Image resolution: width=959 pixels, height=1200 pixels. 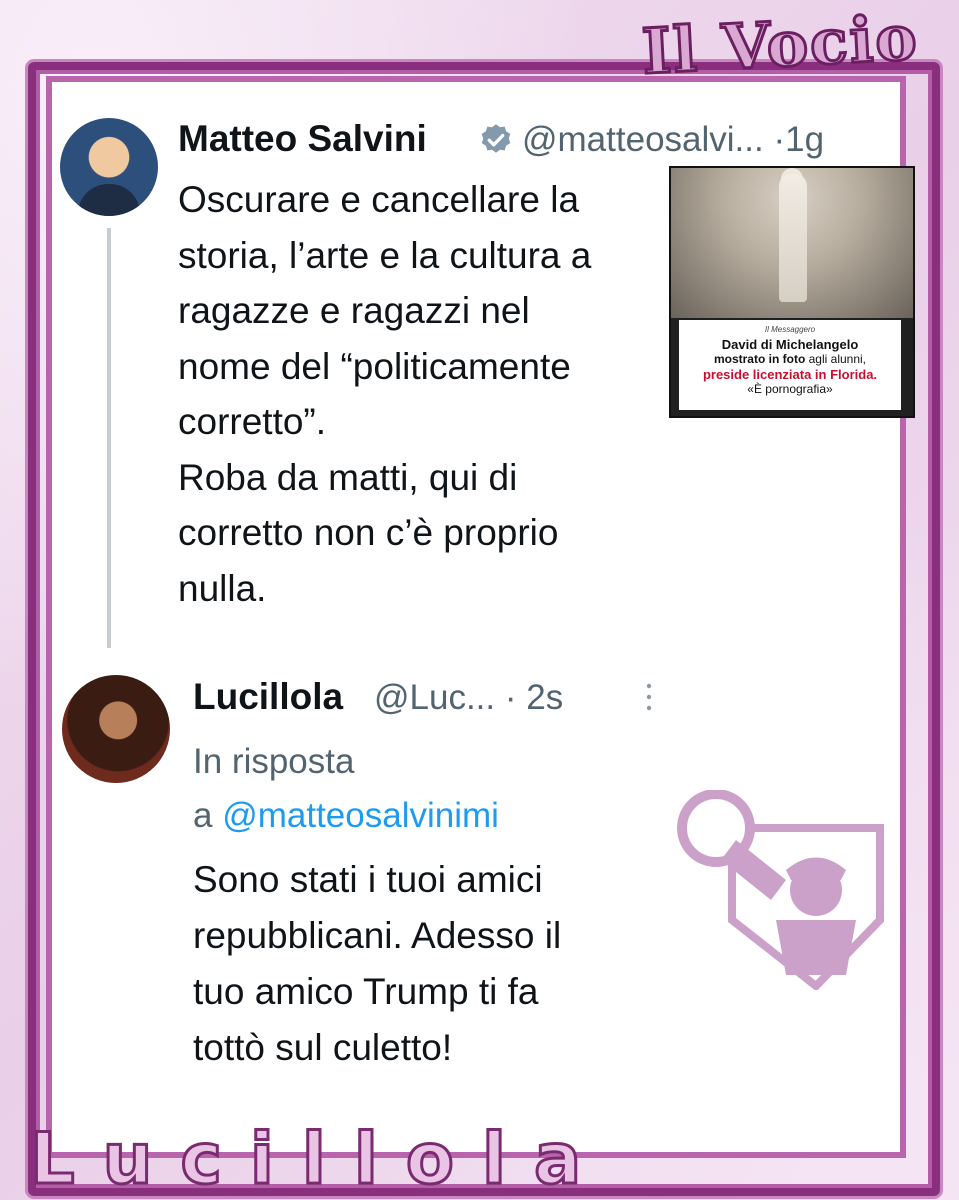 I want to click on thread-line, so click(x=109, y=438).